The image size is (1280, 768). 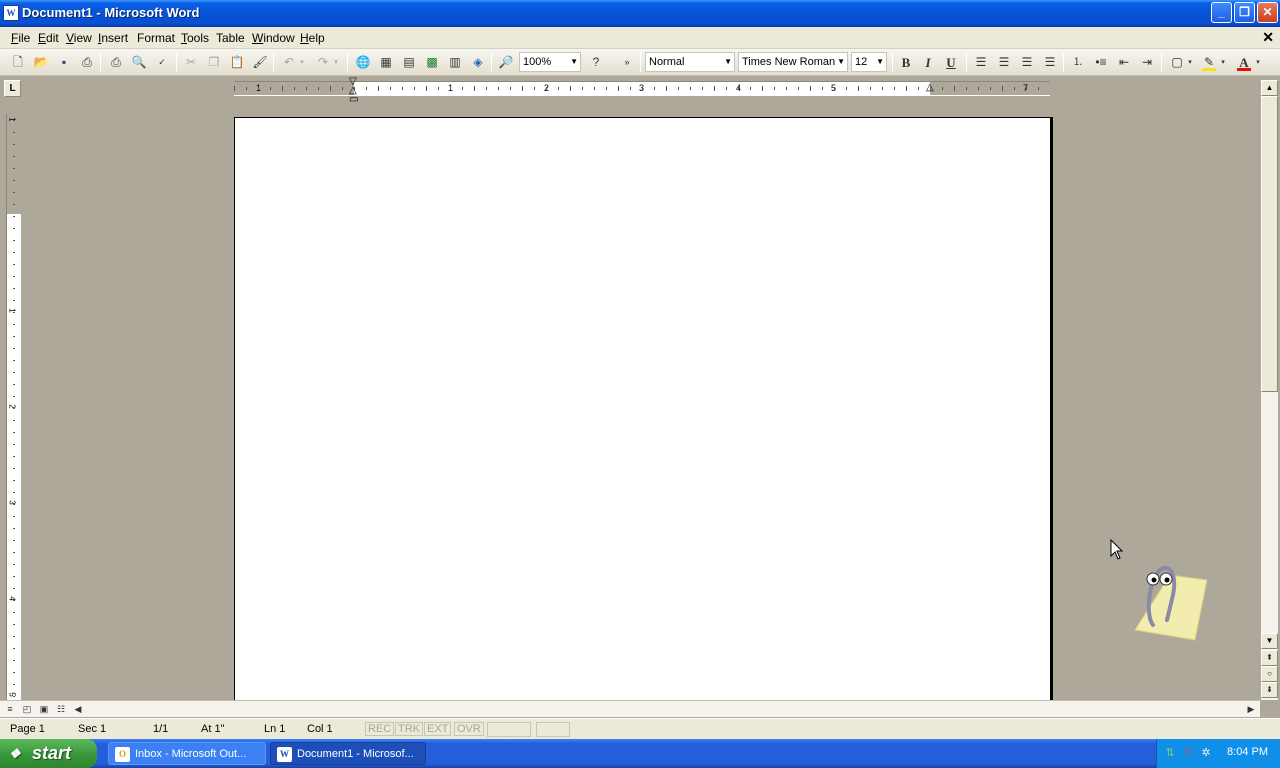 I want to click on italic-button: I, so click(x=928, y=62).